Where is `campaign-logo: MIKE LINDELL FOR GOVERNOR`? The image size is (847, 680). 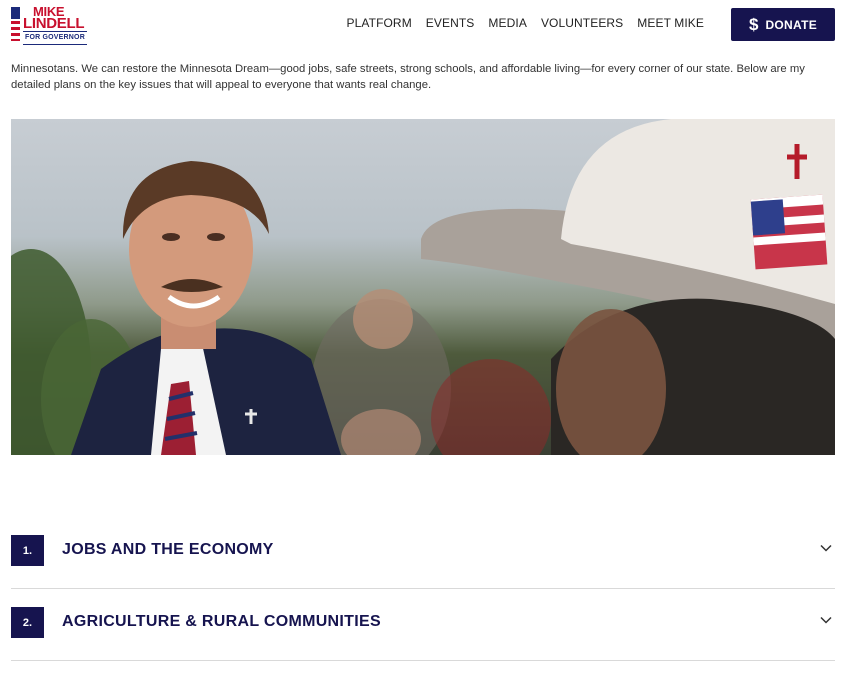
campaign-logo: MIKE LINDELL FOR GOVERNOR is located at coordinates (56, 25).